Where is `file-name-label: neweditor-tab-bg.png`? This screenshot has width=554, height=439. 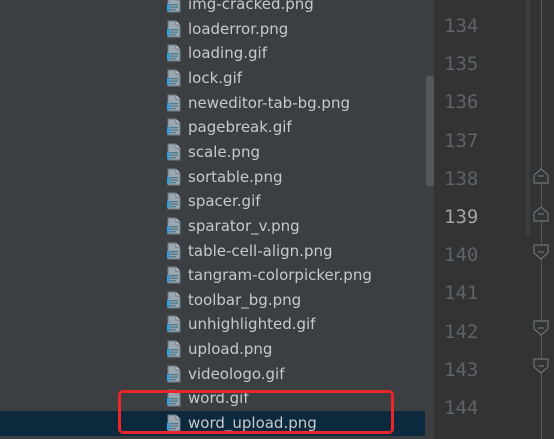
file-name-label: neweditor-tab-bg.png is located at coordinates (269, 102).